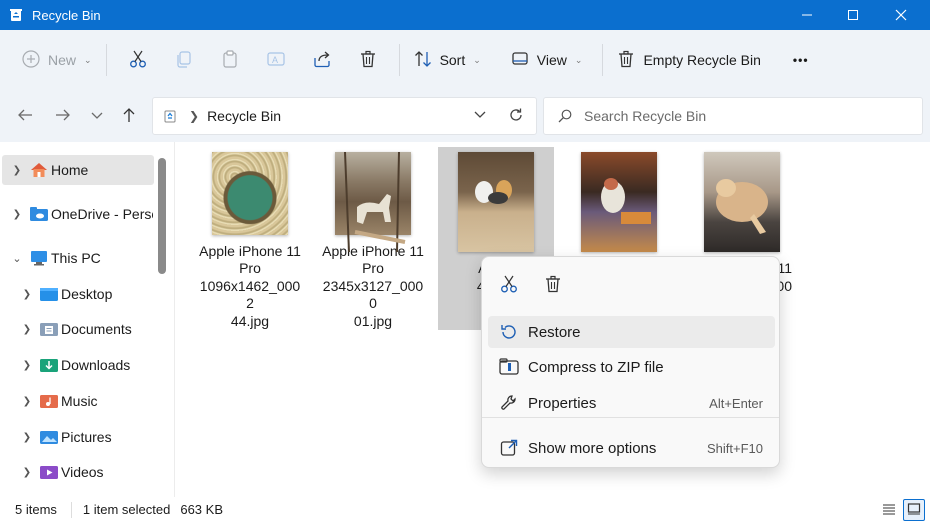  What do you see at coordinates (78, 472) in the screenshot?
I see `sidebar-item-videos: ❯ Videos` at bounding box center [78, 472].